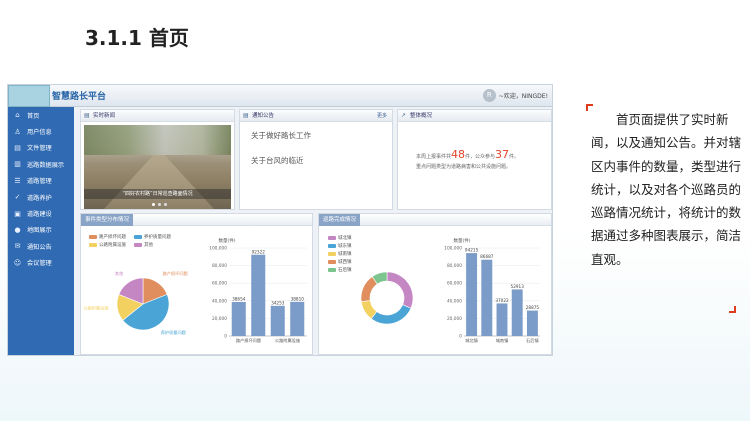  What do you see at coordinates (454, 266) in the screenshot?
I see `y-tick-label: 80,000` at bounding box center [454, 266].